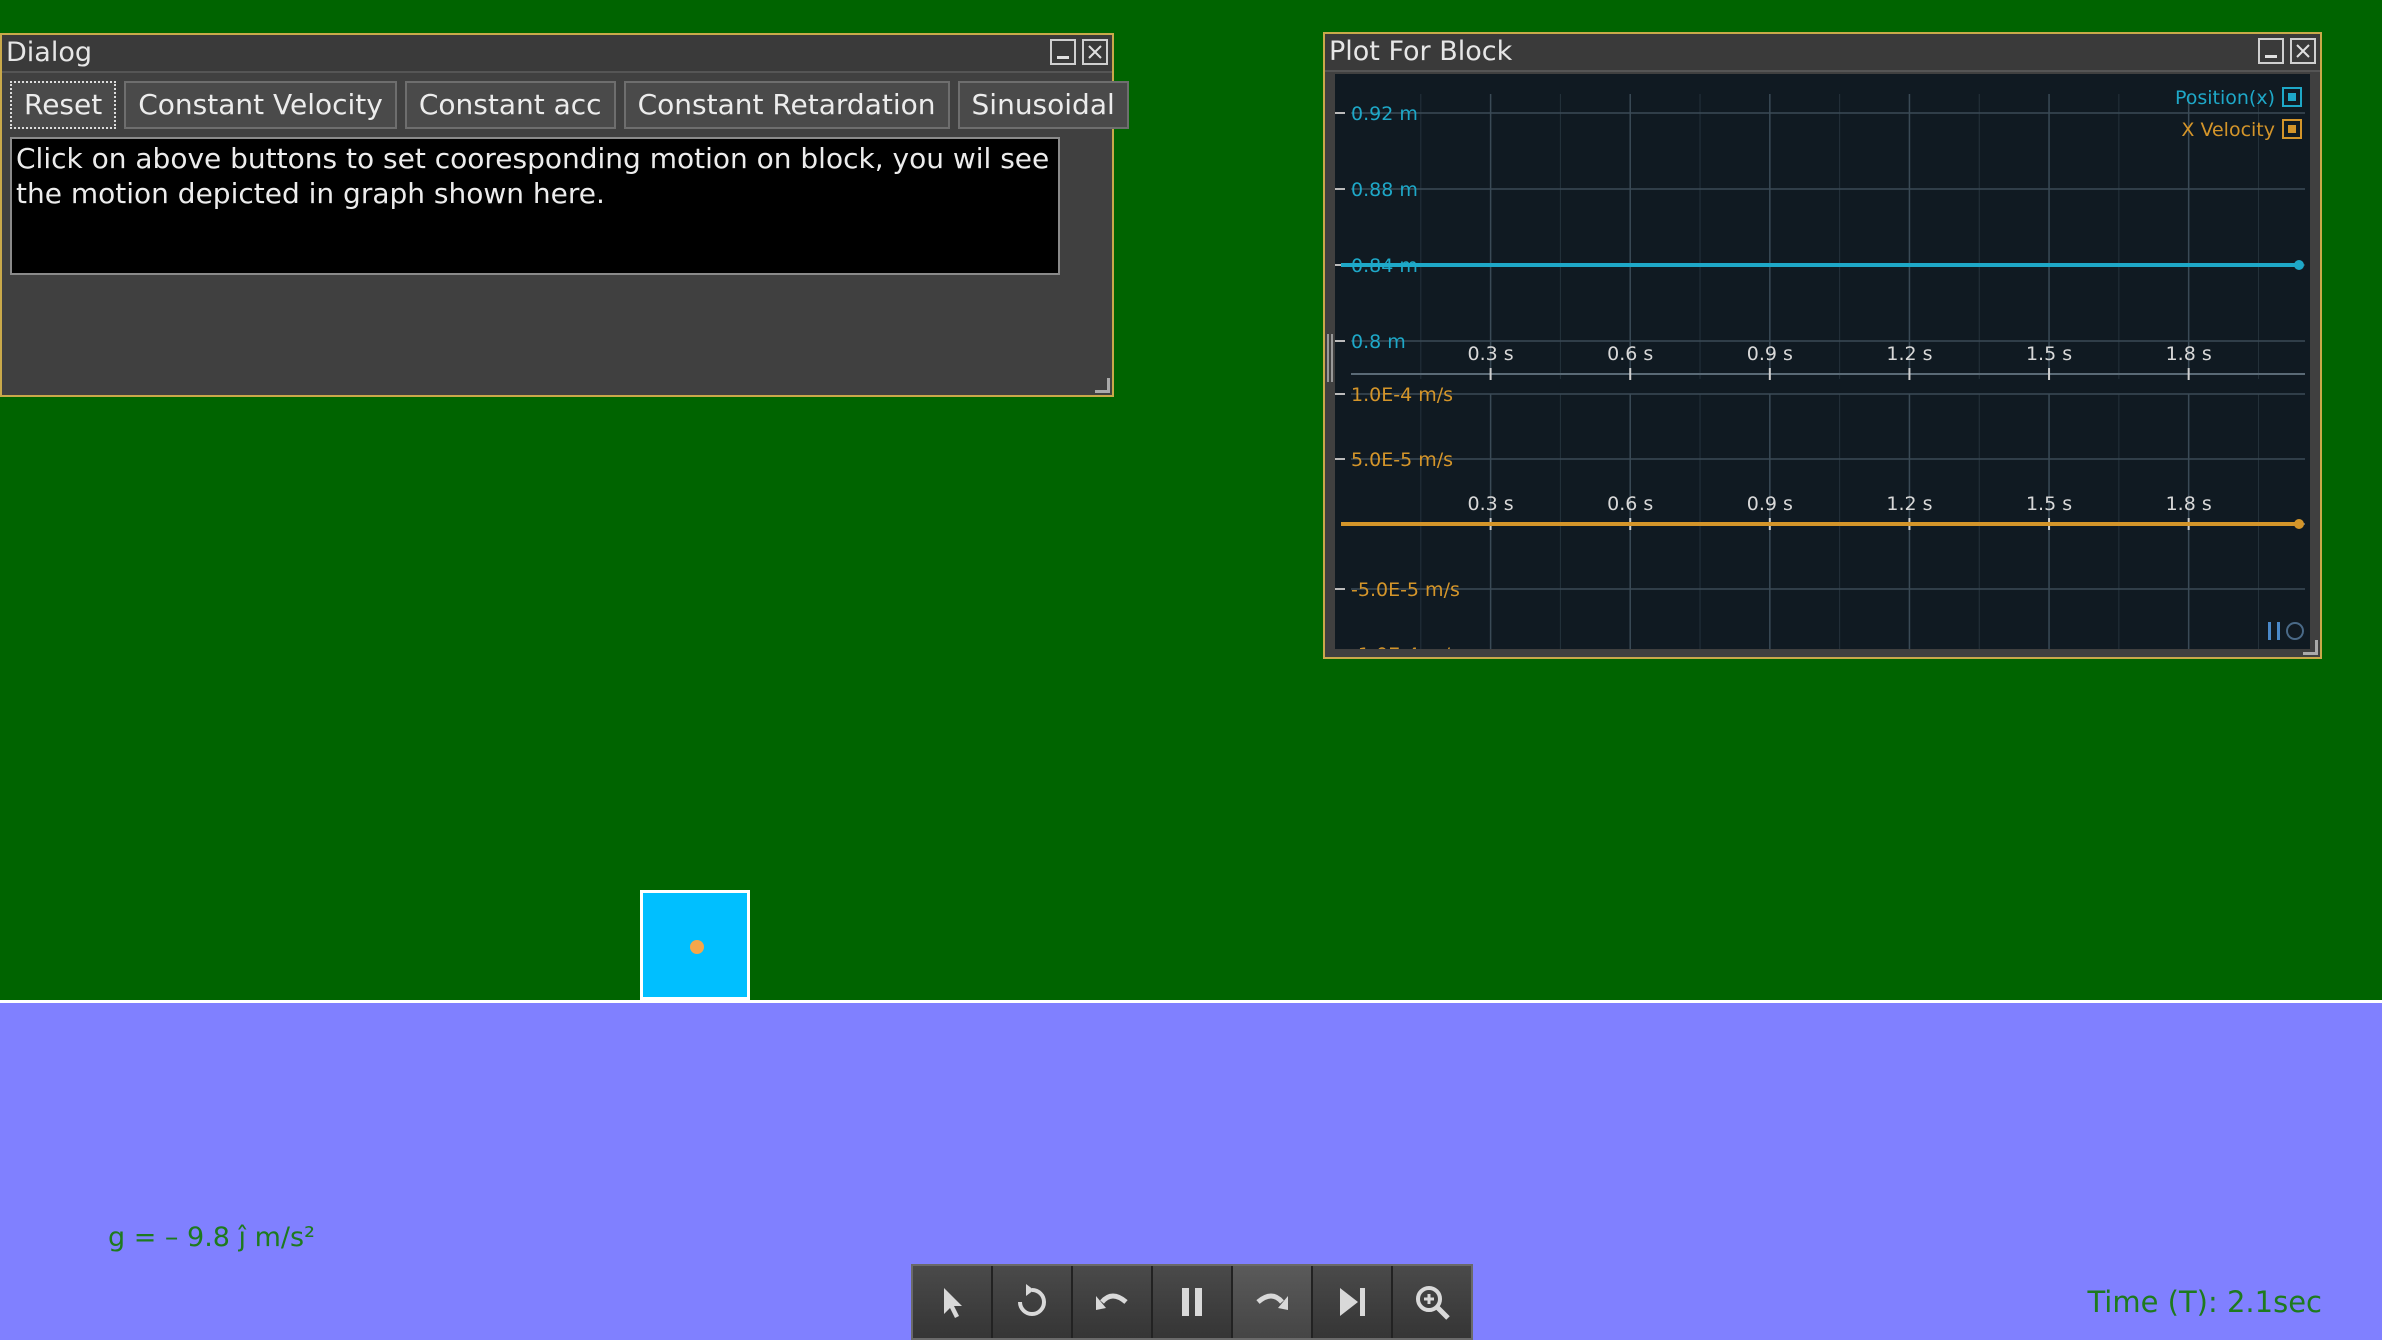  I want to click on gravity-label: g = – 9.8 ĵ m/s², so click(211, 1237).